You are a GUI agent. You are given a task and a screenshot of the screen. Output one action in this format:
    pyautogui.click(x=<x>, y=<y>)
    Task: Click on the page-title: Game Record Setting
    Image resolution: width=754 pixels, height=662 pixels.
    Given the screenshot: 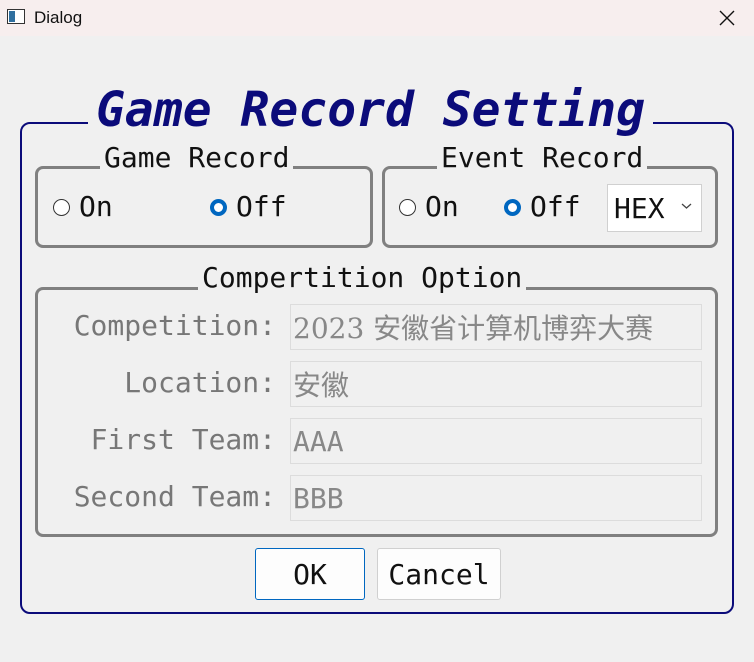 What is the action you would take?
    pyautogui.click(x=371, y=110)
    